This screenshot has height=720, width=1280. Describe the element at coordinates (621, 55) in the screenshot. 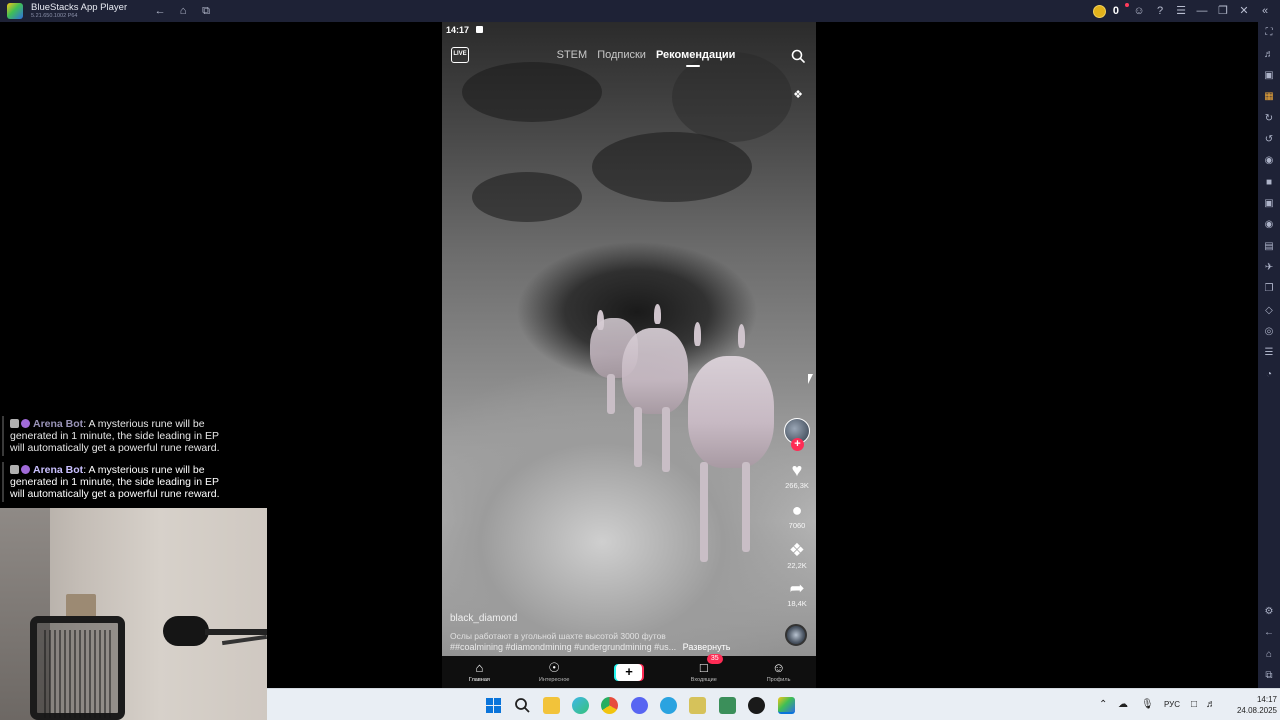

I see `tab-following: Подписки` at that location.